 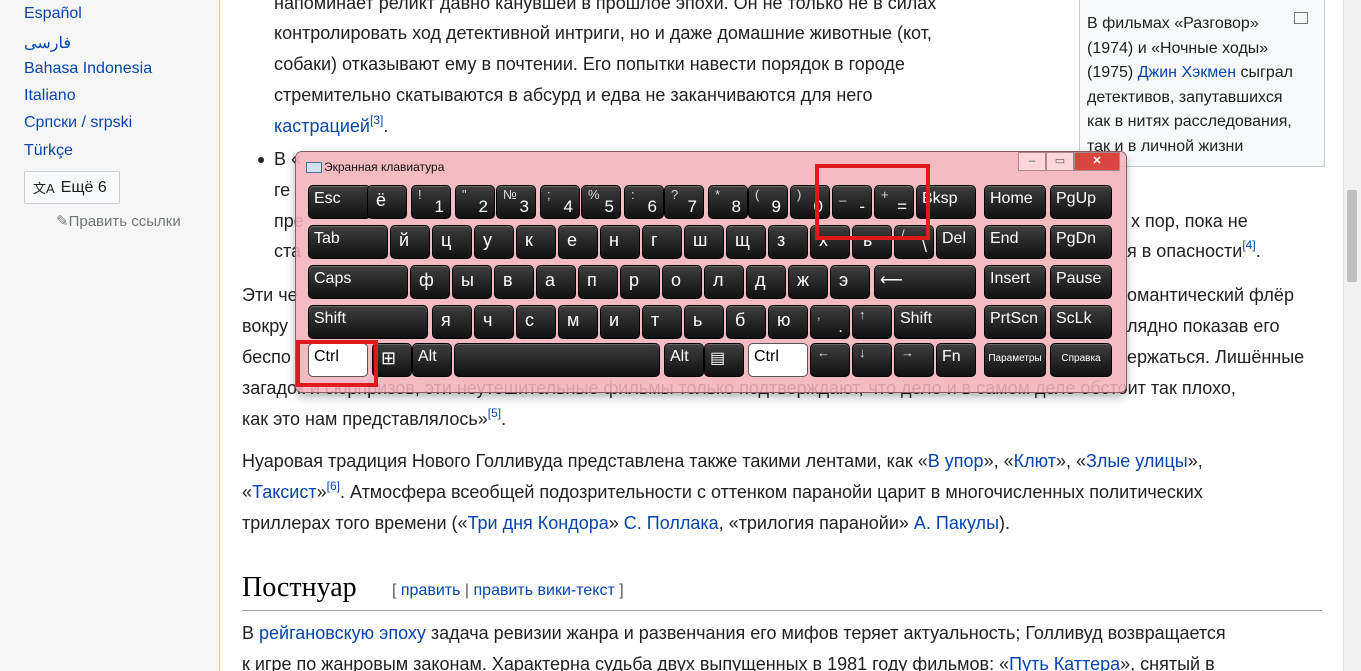 I want to click on key-5: % 5, so click(x=601, y=202).